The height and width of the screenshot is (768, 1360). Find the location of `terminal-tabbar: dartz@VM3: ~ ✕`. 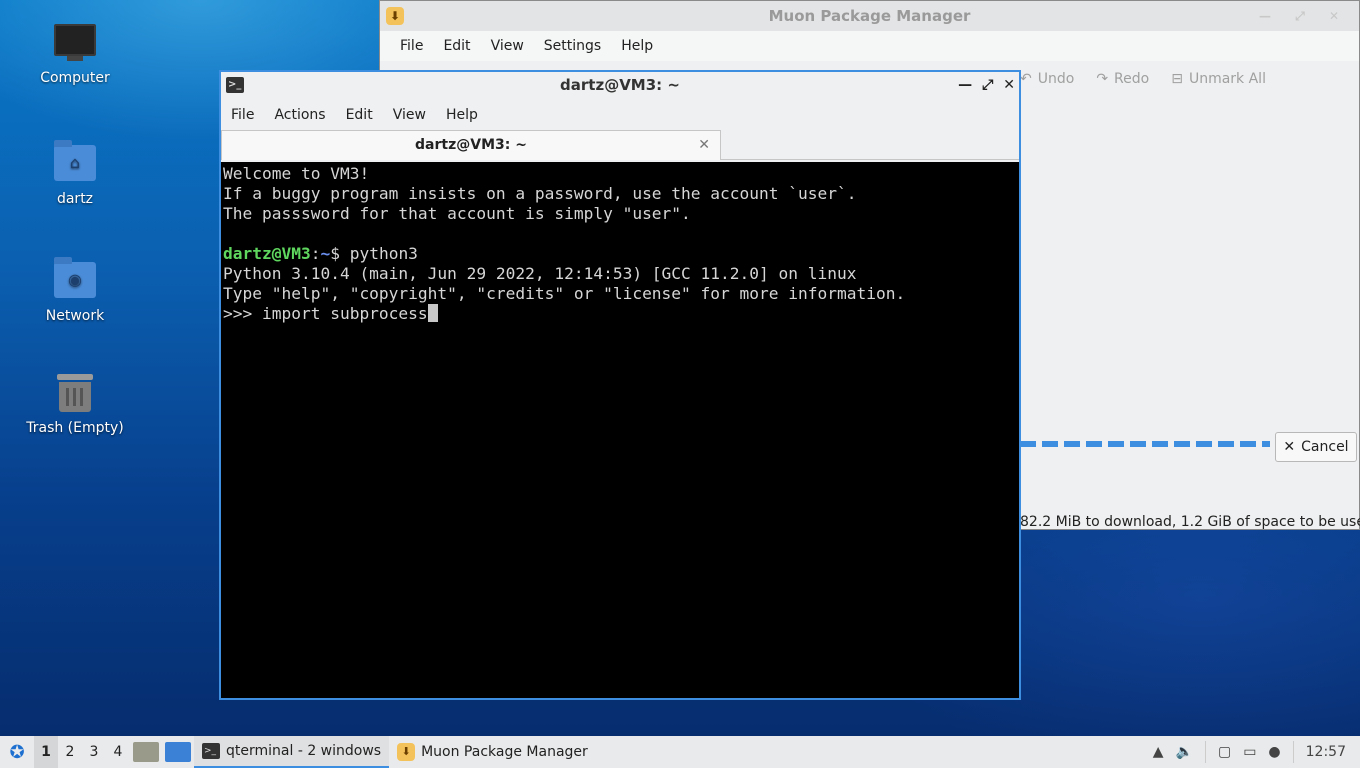

terminal-tabbar: dartz@VM3: ~ ✕ is located at coordinates (620, 145).